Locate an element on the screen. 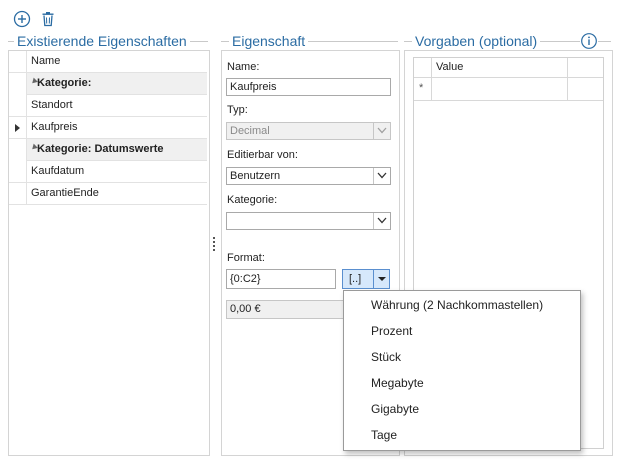 Image resolution: width=621 pixels, height=462 pixels. column-header-name: Name is located at coordinates (45, 61).